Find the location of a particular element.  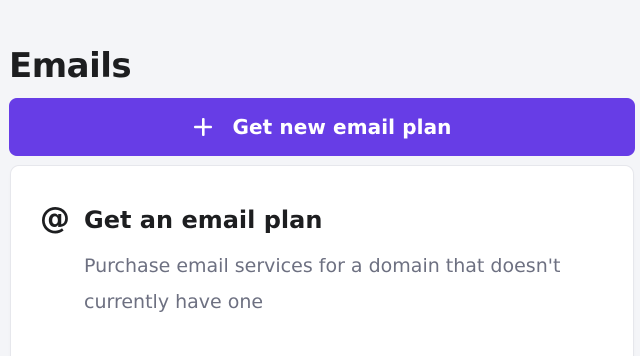

page-title: Emails is located at coordinates (70, 66).